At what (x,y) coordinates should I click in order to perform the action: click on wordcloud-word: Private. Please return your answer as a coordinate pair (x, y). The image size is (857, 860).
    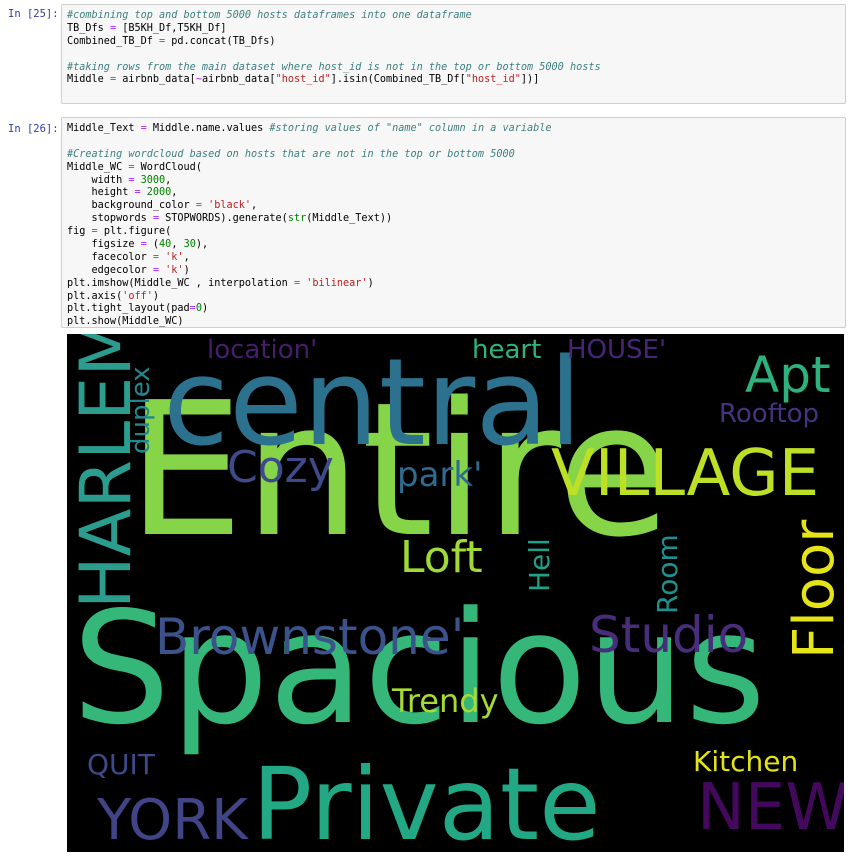
    Looking at the image, I should click on (426, 799).